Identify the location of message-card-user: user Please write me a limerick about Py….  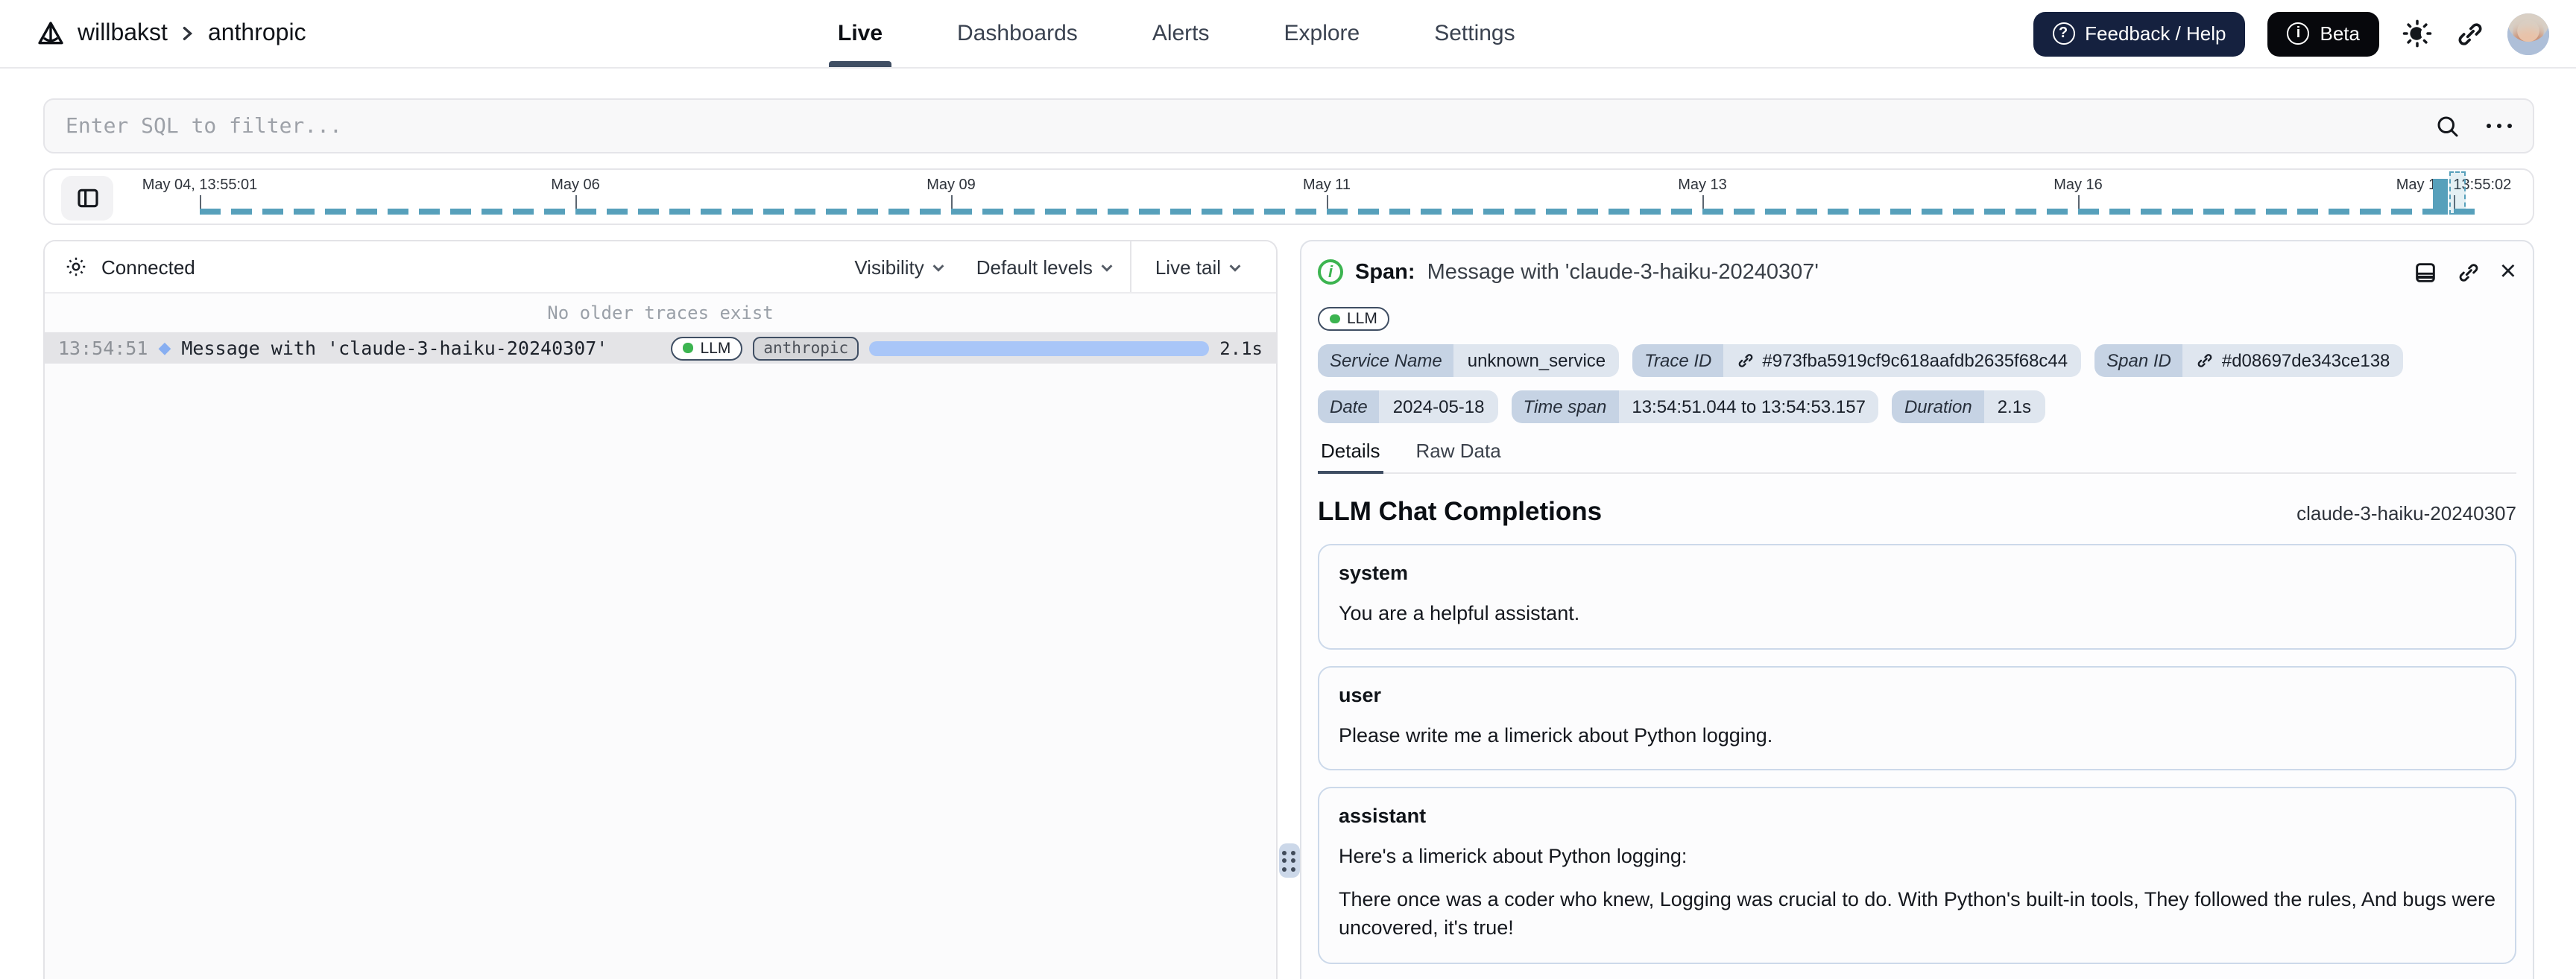
(1917, 718).